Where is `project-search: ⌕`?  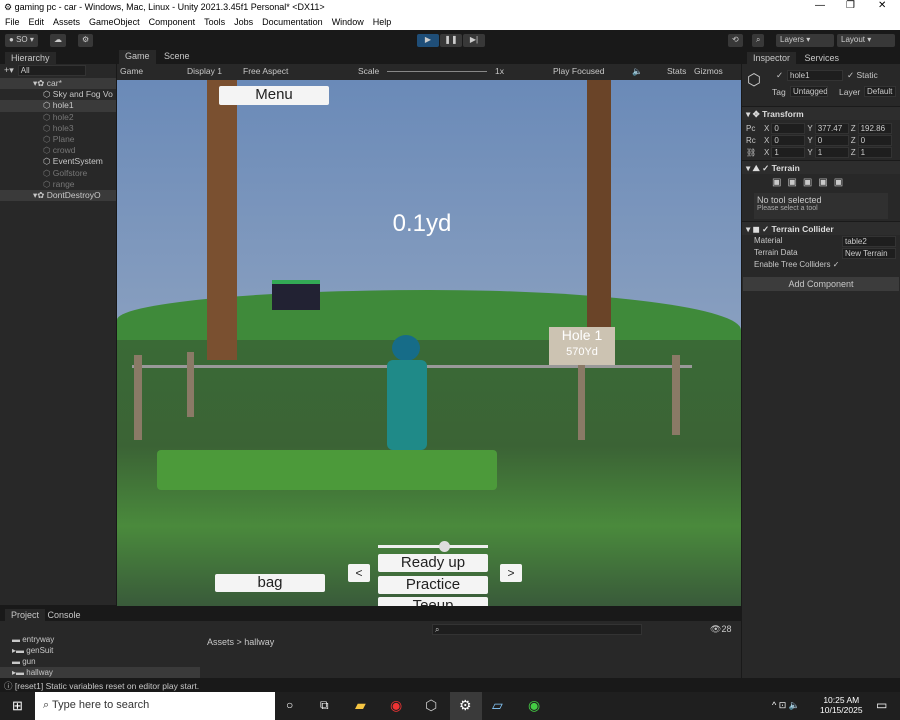
project-search: ⌕ is located at coordinates (537, 629).